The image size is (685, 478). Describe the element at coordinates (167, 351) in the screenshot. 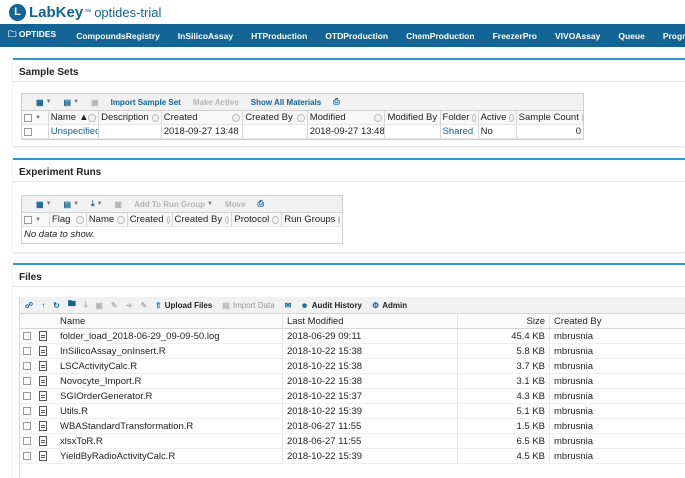

I see `file-name: InSilicoAssay_onInsert.R` at that location.